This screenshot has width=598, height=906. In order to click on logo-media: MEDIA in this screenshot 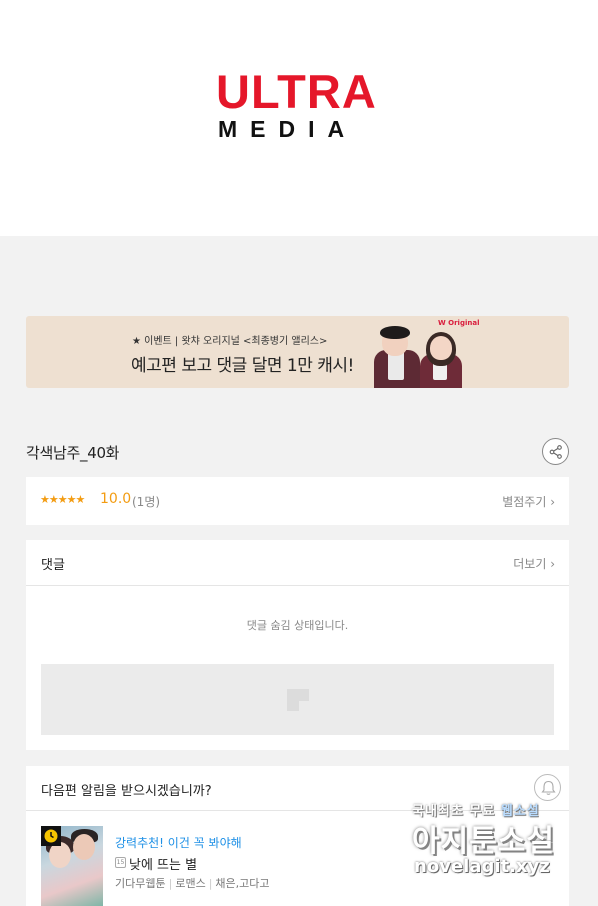, I will do `click(288, 129)`.